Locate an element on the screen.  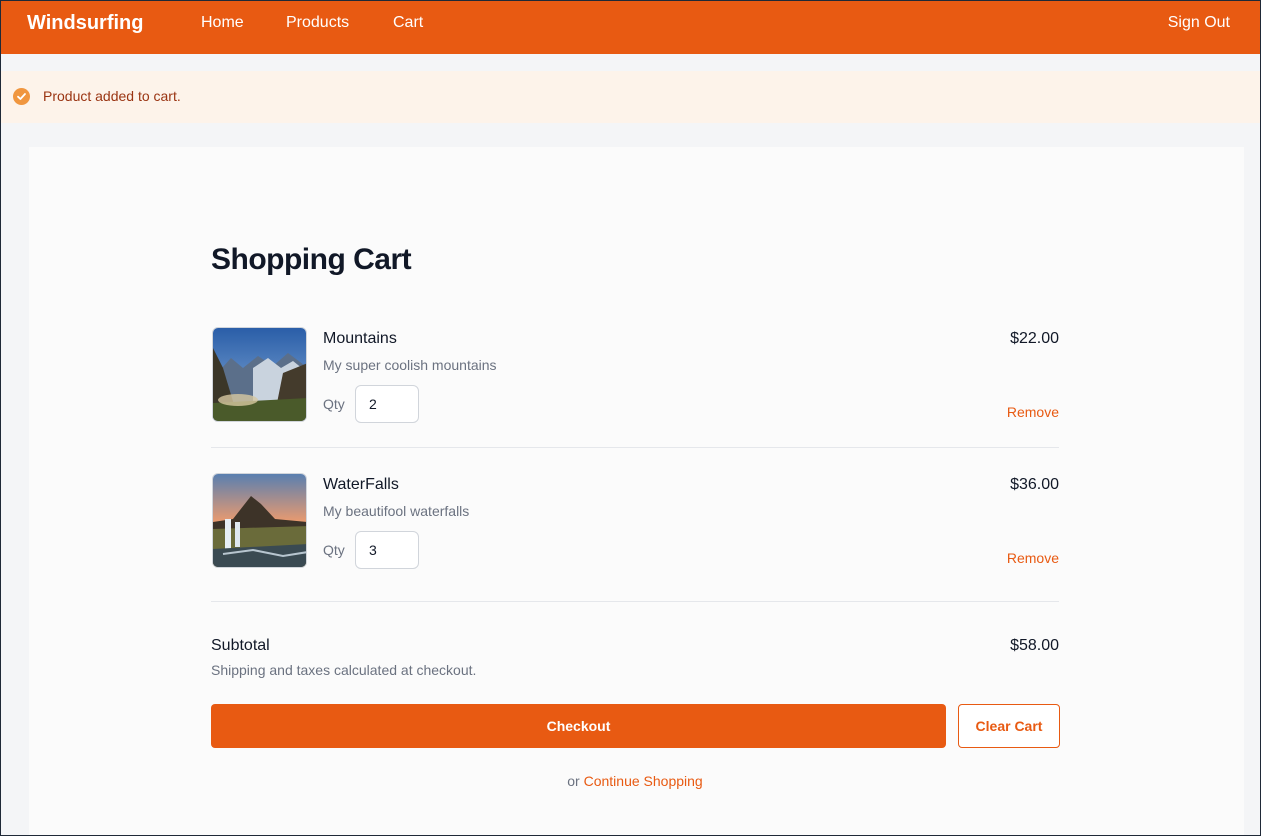
page-title: Shopping Cart is located at coordinates (311, 259).